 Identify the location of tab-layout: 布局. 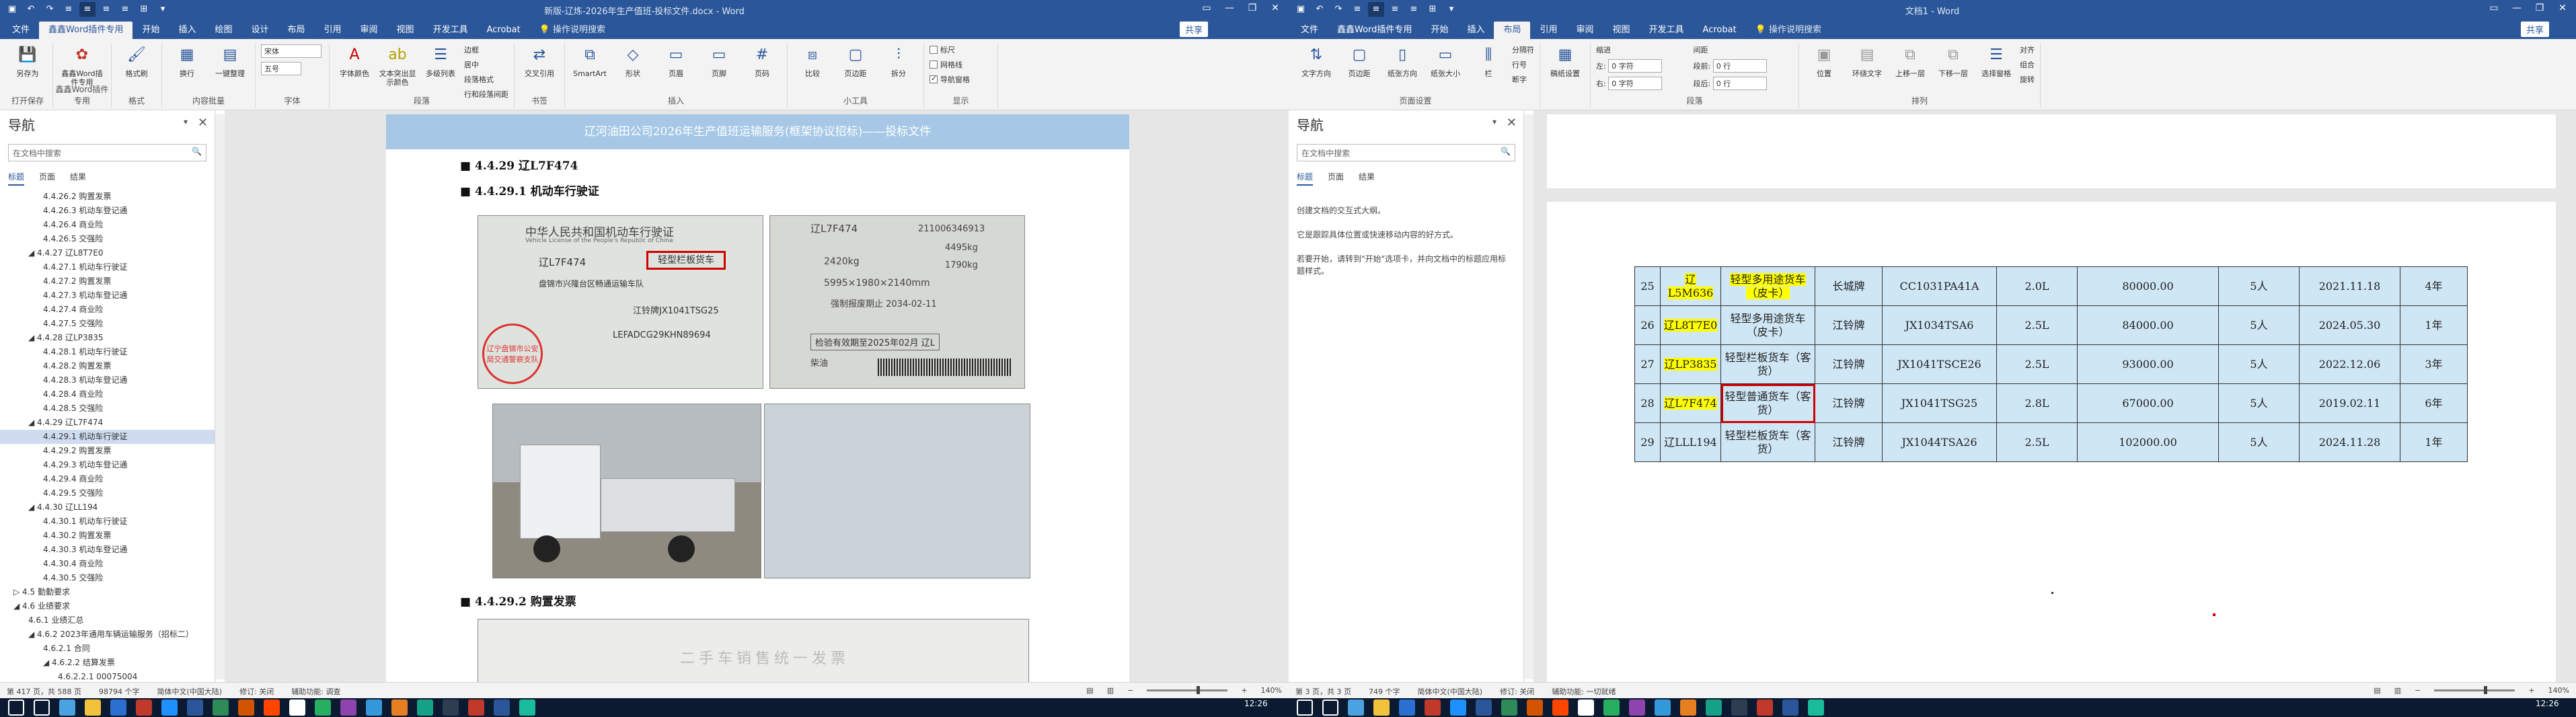
(1512, 30).